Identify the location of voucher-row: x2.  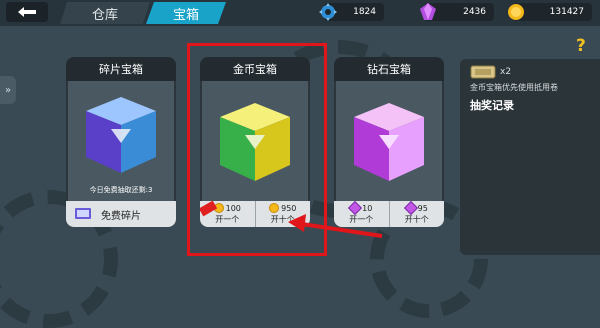
(490, 72).